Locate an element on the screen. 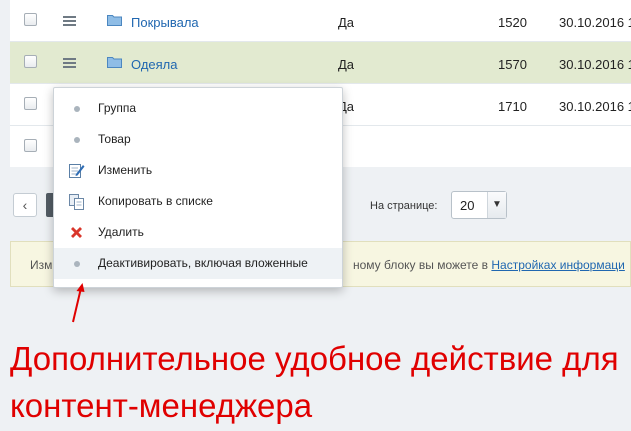  edit-icon is located at coordinates (77, 171).